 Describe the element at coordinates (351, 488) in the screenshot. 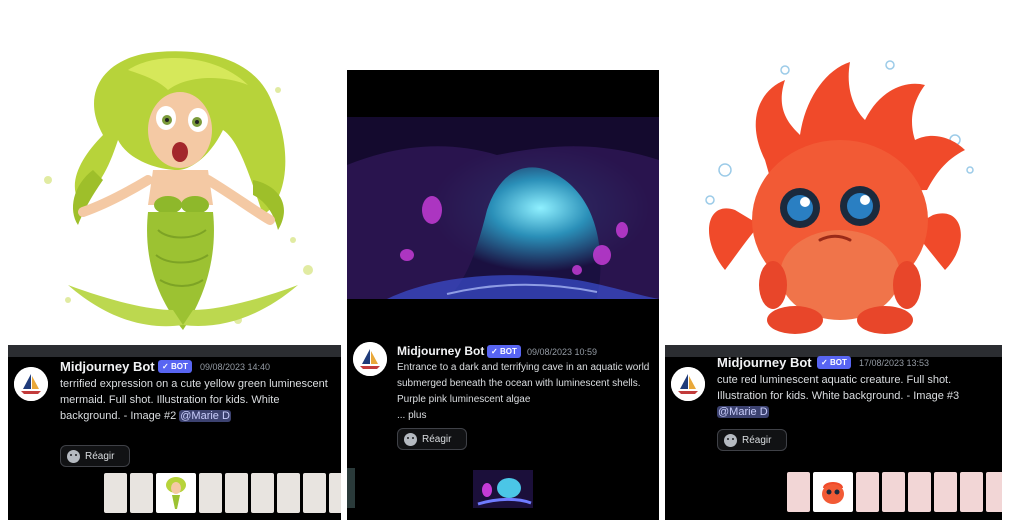

I see `thumbnail-edge` at that location.